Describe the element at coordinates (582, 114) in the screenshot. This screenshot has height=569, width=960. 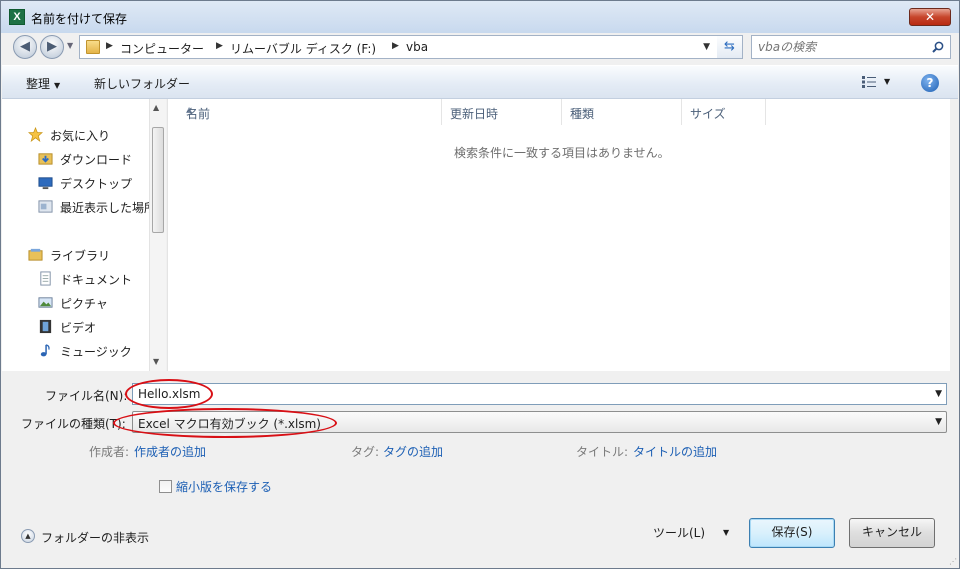
I see `column-header-label: 種類` at that location.